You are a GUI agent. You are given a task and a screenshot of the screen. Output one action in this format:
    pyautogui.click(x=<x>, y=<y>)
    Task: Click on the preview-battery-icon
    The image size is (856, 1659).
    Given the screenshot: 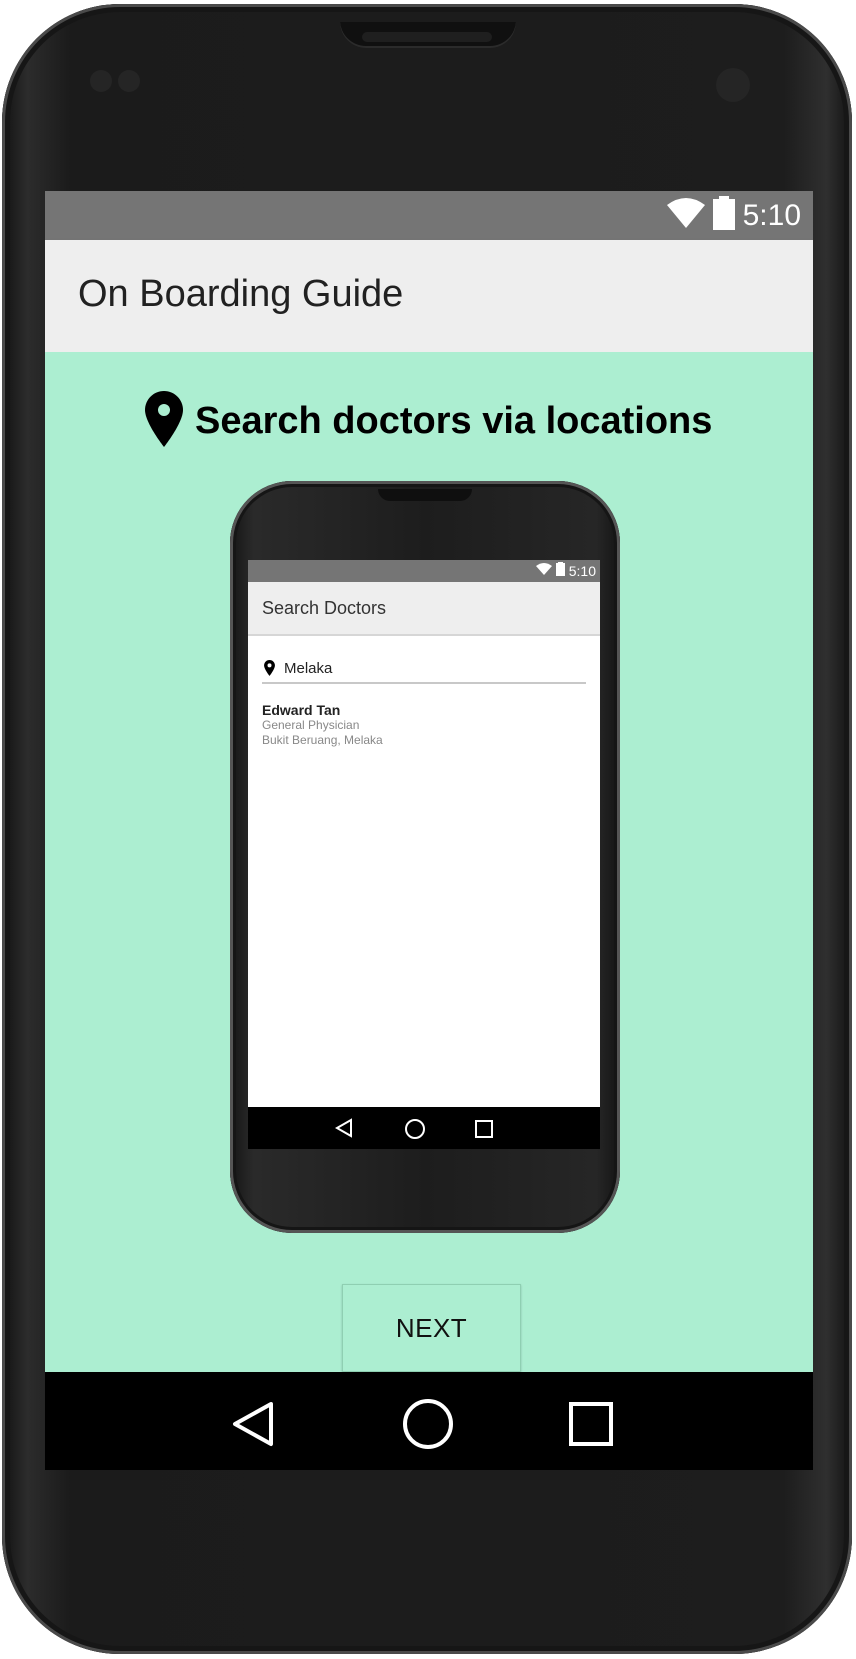 What is the action you would take?
    pyautogui.click(x=560, y=571)
    